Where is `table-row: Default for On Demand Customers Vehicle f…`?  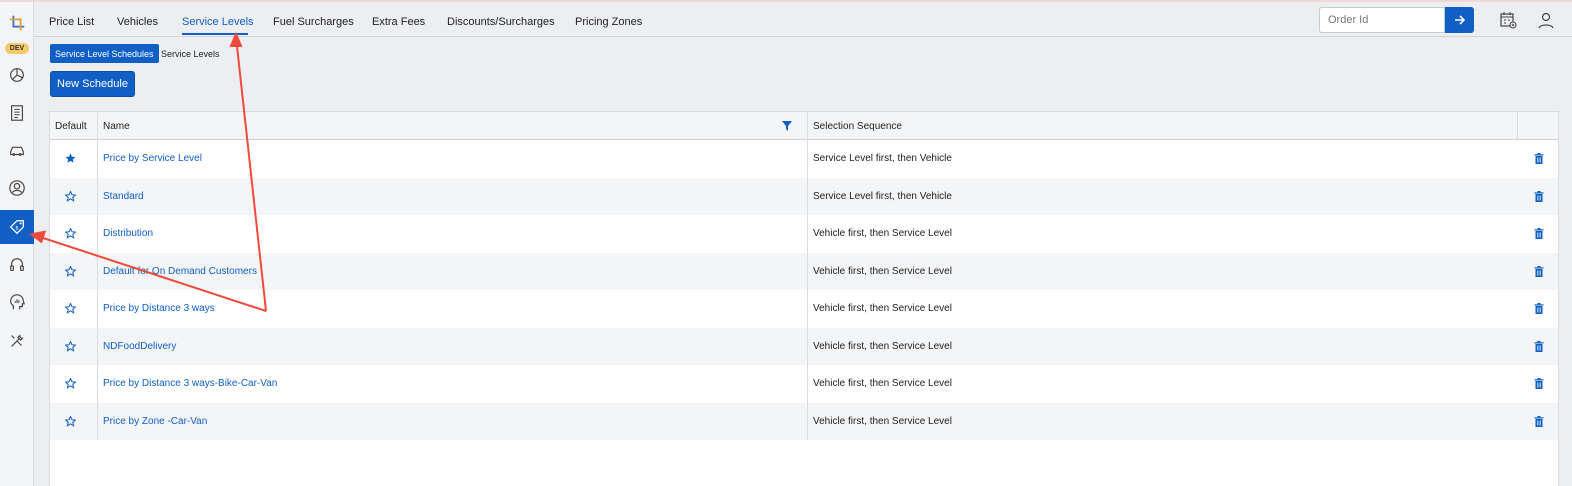
table-row: Default for On Demand Customers Vehicle f… is located at coordinates (804, 271).